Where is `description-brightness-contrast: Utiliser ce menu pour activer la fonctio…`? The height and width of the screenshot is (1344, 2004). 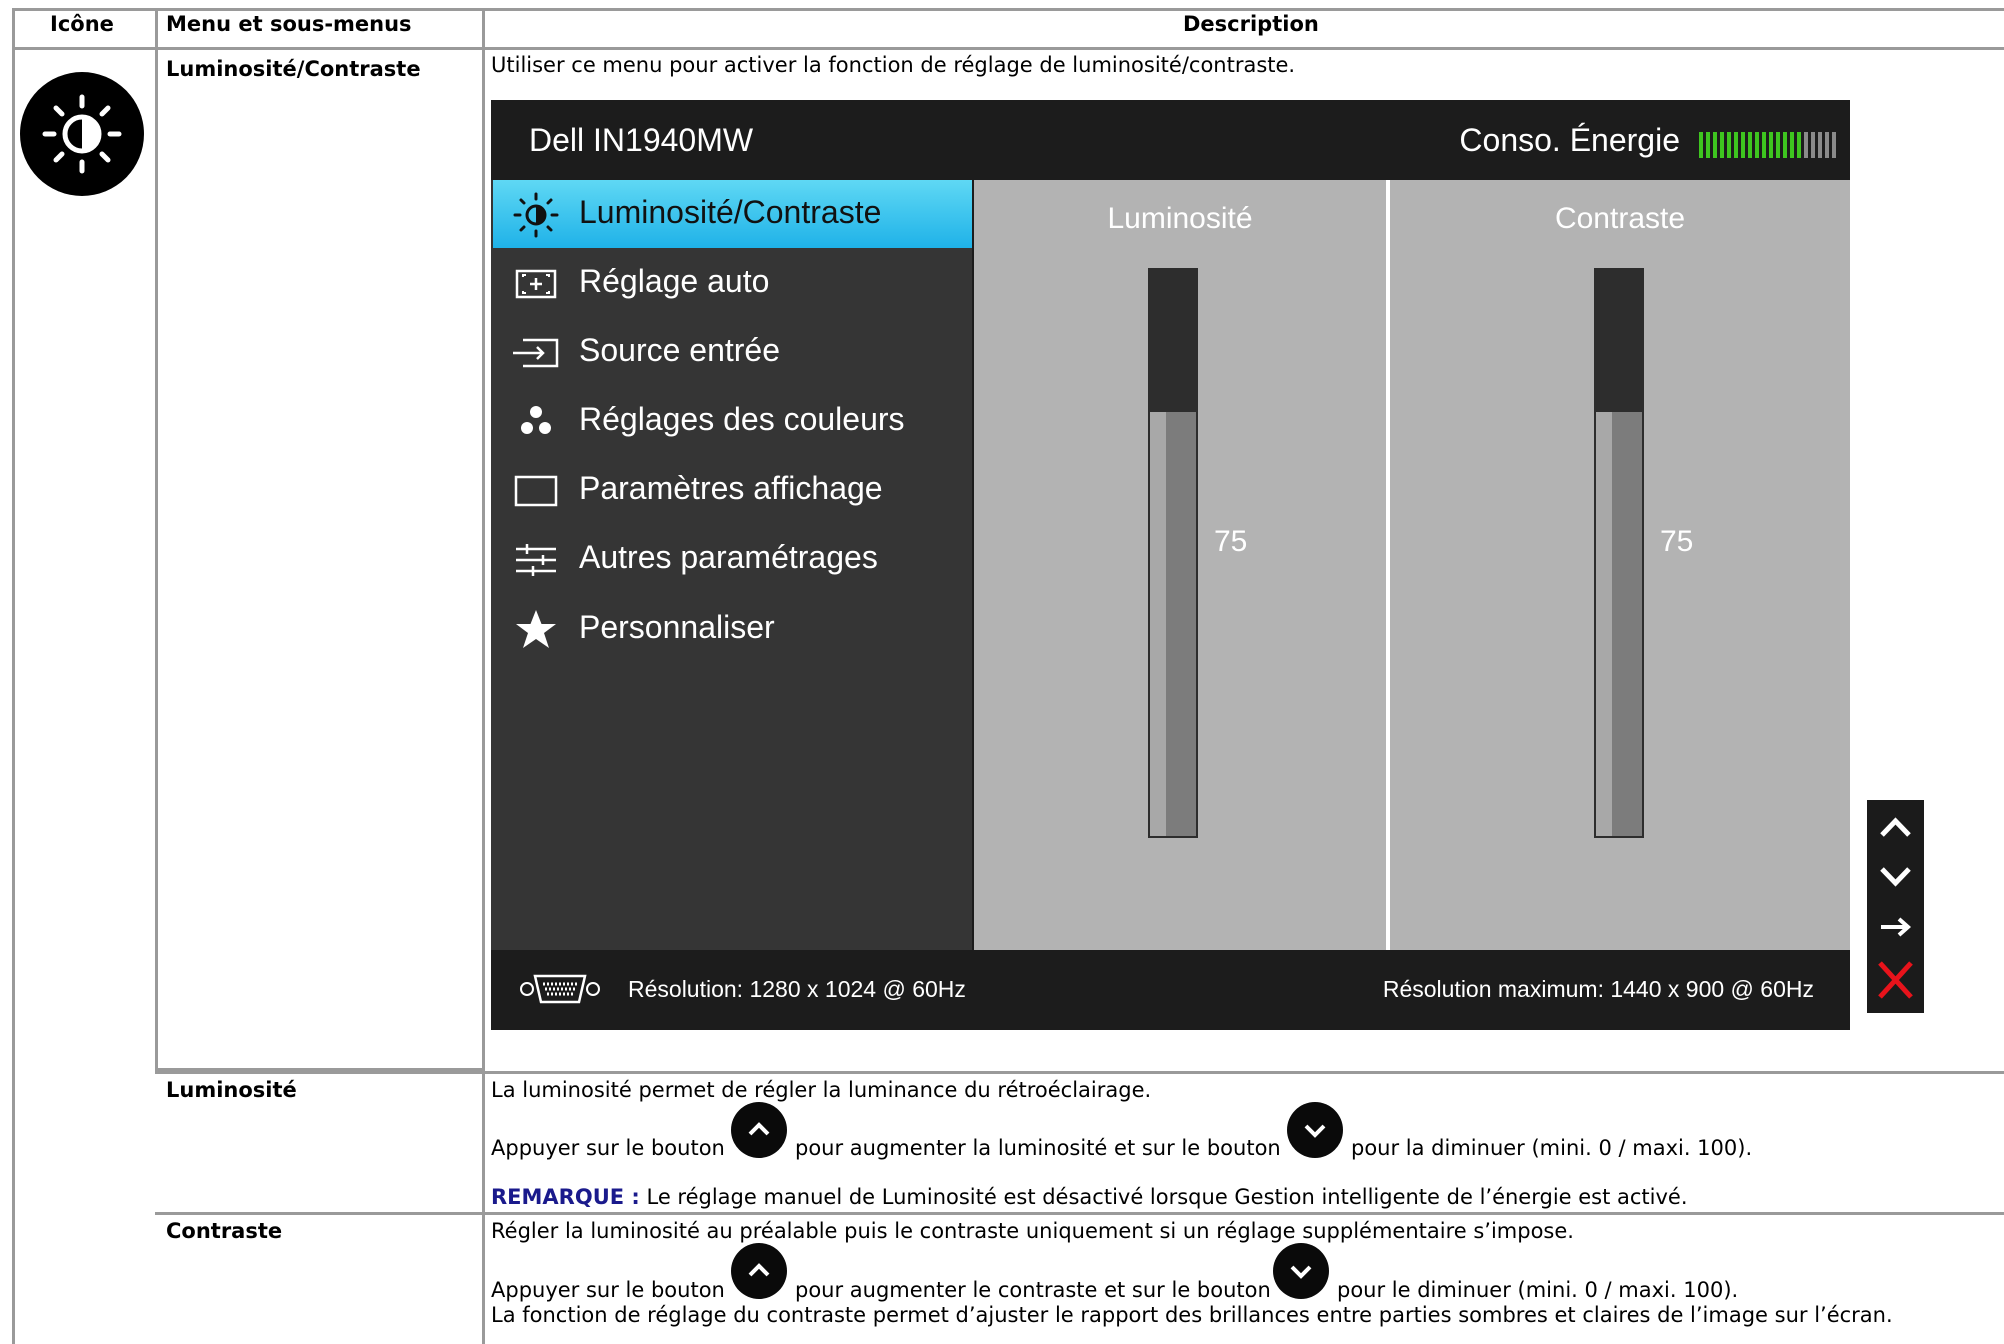
description-brightness-contrast: Utiliser ce menu pour activer la fonctio… is located at coordinates (893, 65).